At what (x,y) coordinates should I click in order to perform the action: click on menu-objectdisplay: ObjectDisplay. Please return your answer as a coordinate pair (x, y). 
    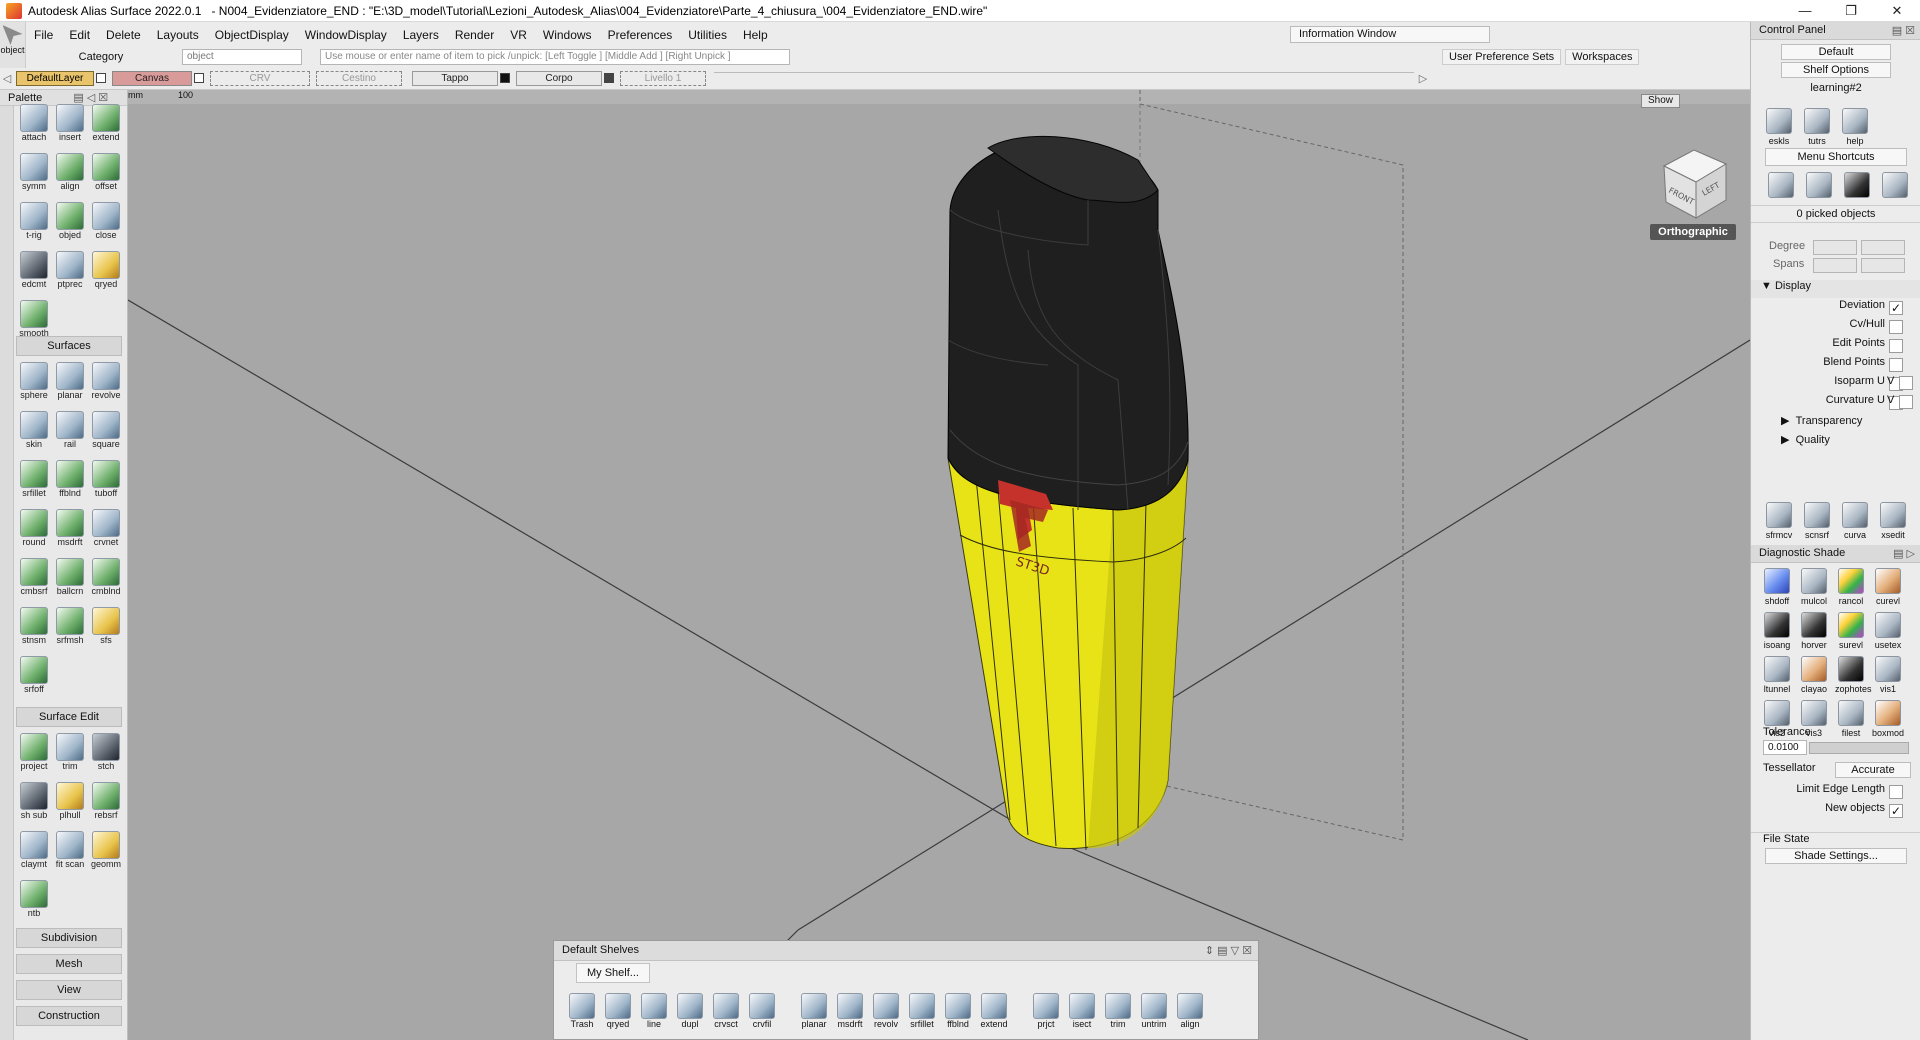
    Looking at the image, I should click on (252, 36).